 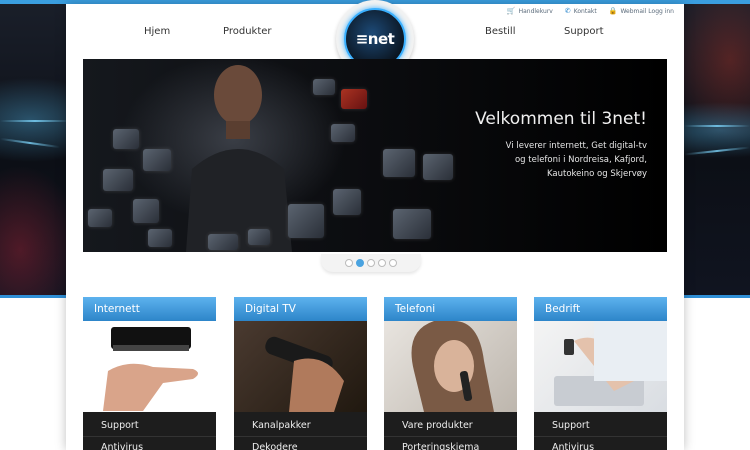 What do you see at coordinates (300, 366) in the screenshot?
I see `remote-control-image` at bounding box center [300, 366].